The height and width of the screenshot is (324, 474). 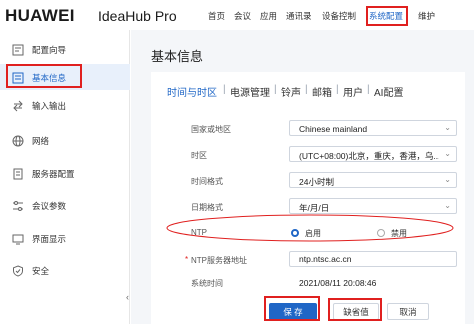 I want to click on nav-maintenance: 维护, so click(x=426, y=16).